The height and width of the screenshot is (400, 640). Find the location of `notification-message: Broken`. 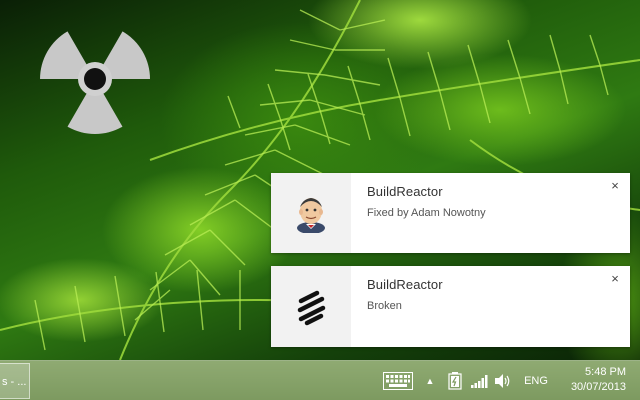

notification-message: Broken is located at coordinates (384, 306).